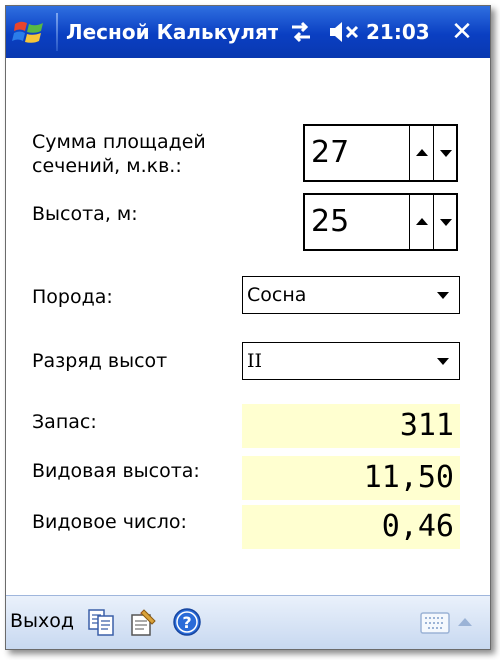 This screenshot has width=500, height=660. What do you see at coordinates (85, 214) in the screenshot?
I see `height-label: Высота, м:` at bounding box center [85, 214].